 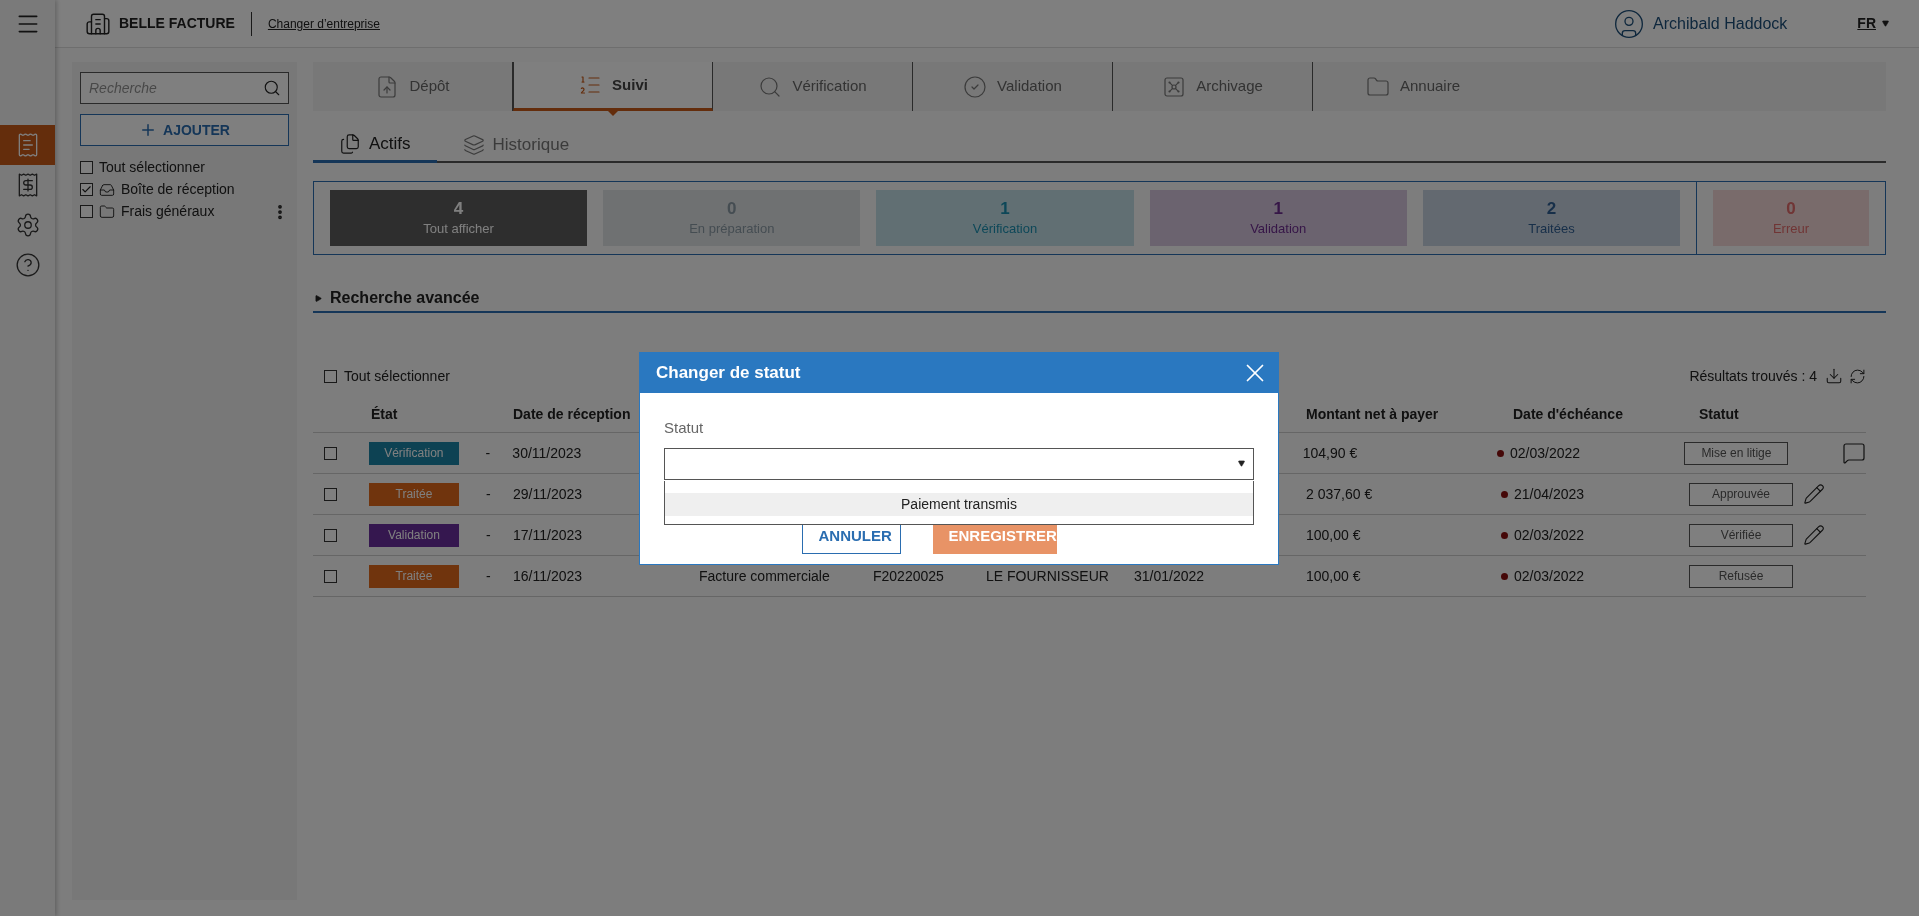 I want to click on advanced-search-toggle: Recherche avancée, so click(x=1099, y=299).